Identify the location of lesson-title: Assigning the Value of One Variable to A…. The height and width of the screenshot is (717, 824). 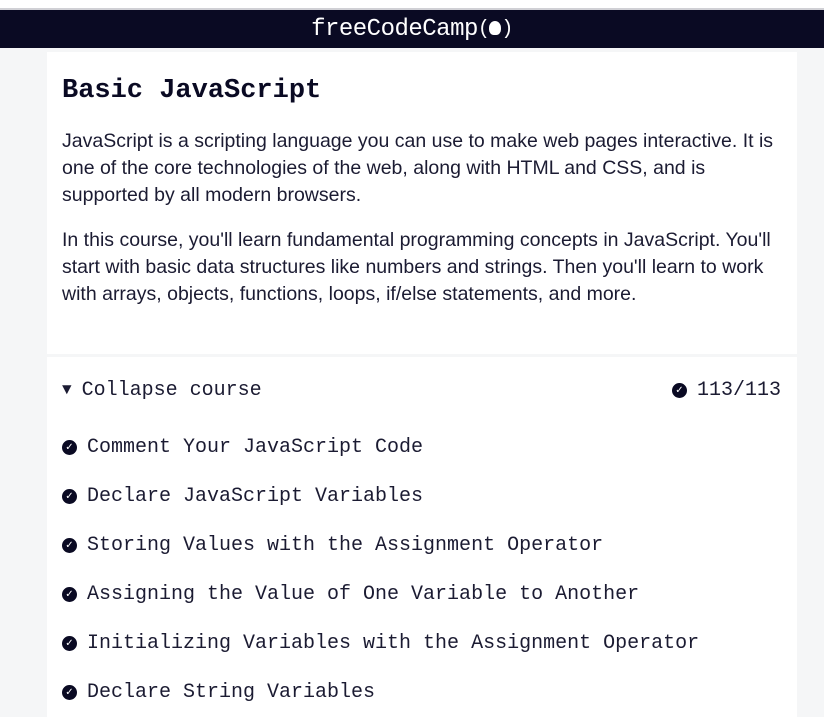
(363, 594).